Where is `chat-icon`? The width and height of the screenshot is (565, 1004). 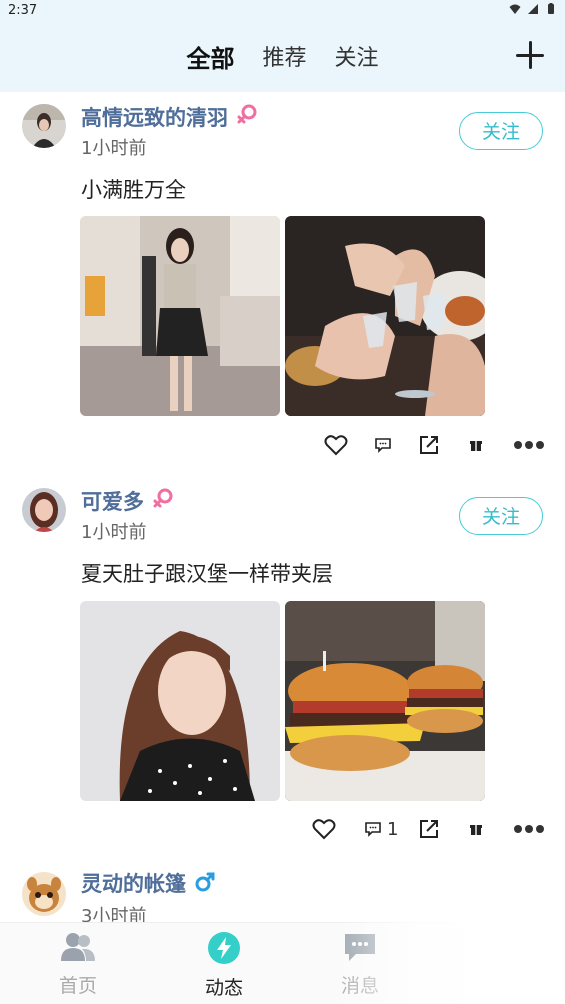 chat-icon is located at coordinates (360, 947).